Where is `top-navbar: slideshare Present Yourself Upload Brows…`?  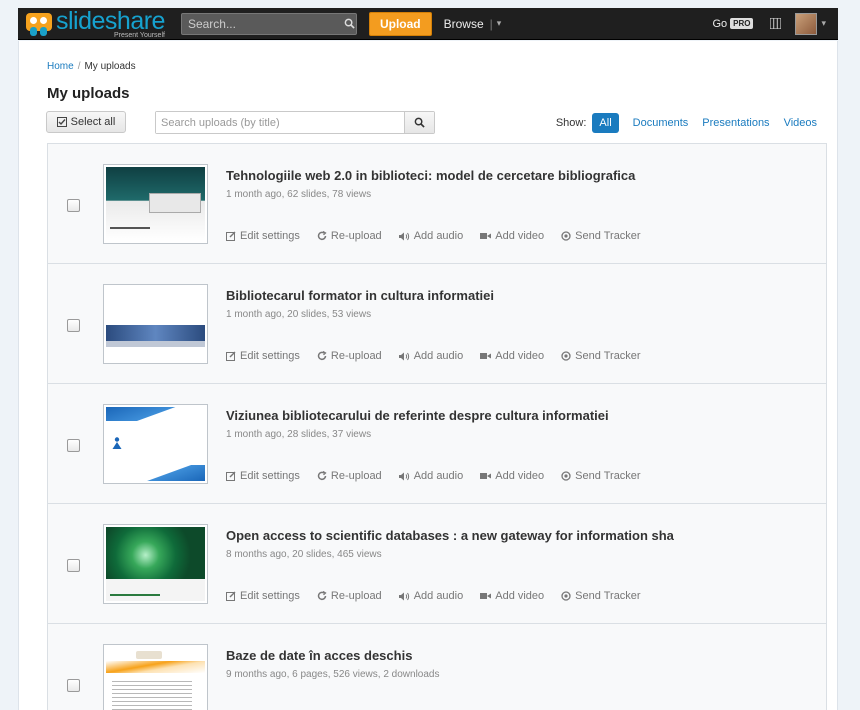
top-navbar: slideshare Present Yourself Upload Brows… is located at coordinates (428, 24).